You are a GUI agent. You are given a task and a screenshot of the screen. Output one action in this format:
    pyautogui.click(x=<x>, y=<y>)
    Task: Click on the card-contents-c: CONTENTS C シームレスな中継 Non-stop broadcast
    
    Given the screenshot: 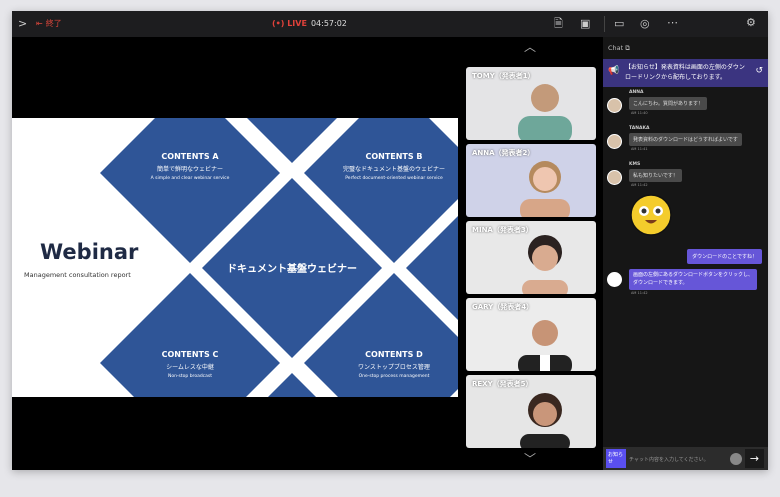 What is the action you would take?
    pyautogui.click(x=190, y=364)
    